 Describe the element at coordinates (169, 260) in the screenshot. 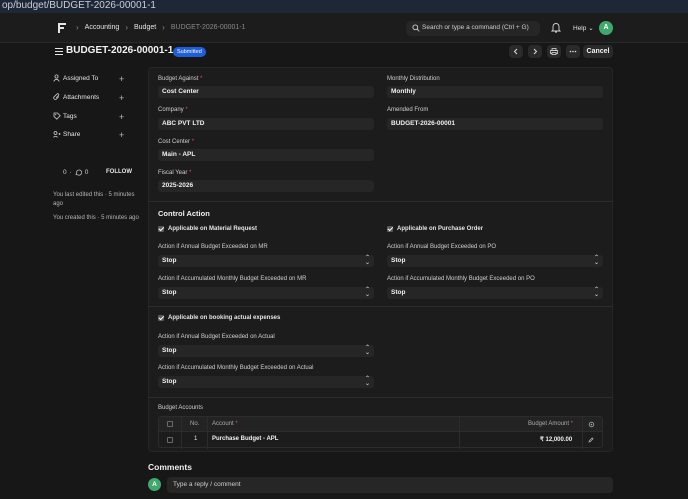

I see `select-value: Stop` at that location.